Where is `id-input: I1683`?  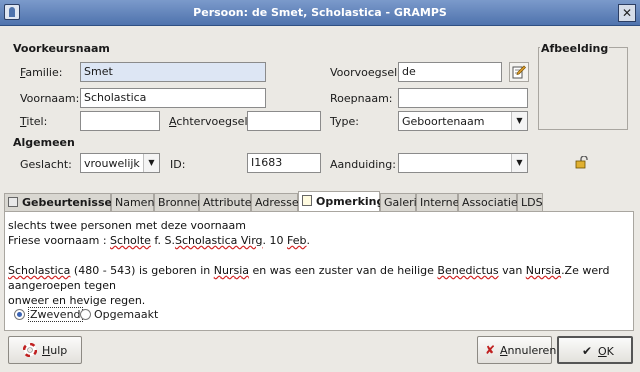
id-input: I1683 is located at coordinates (284, 163).